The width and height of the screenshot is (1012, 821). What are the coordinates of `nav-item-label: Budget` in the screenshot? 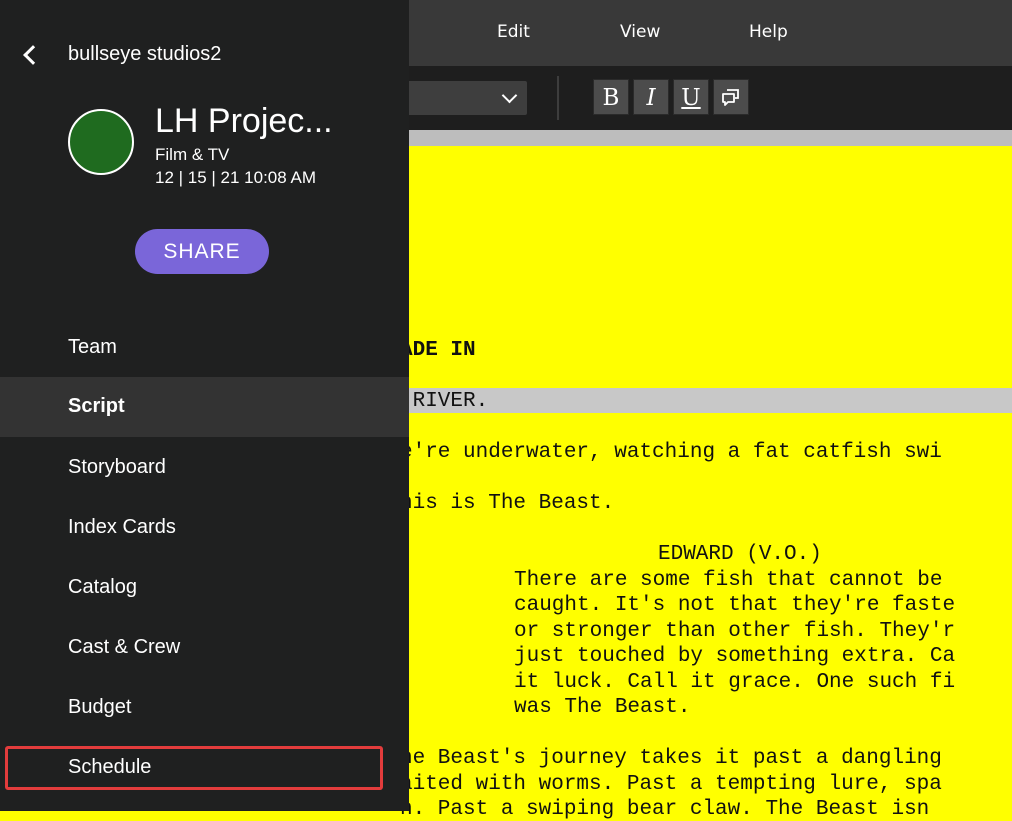 It's located at (100, 707).